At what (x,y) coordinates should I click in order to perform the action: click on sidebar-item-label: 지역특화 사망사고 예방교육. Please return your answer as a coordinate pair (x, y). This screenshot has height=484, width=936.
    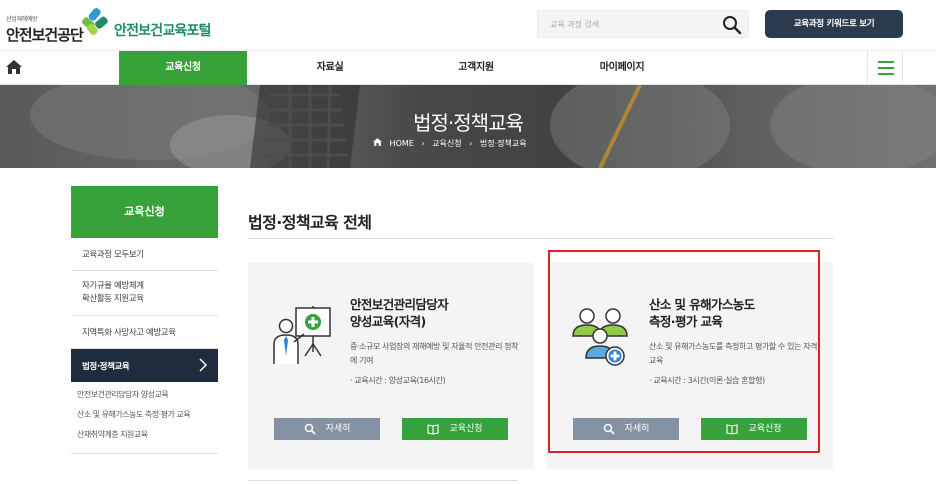
    Looking at the image, I should click on (129, 333).